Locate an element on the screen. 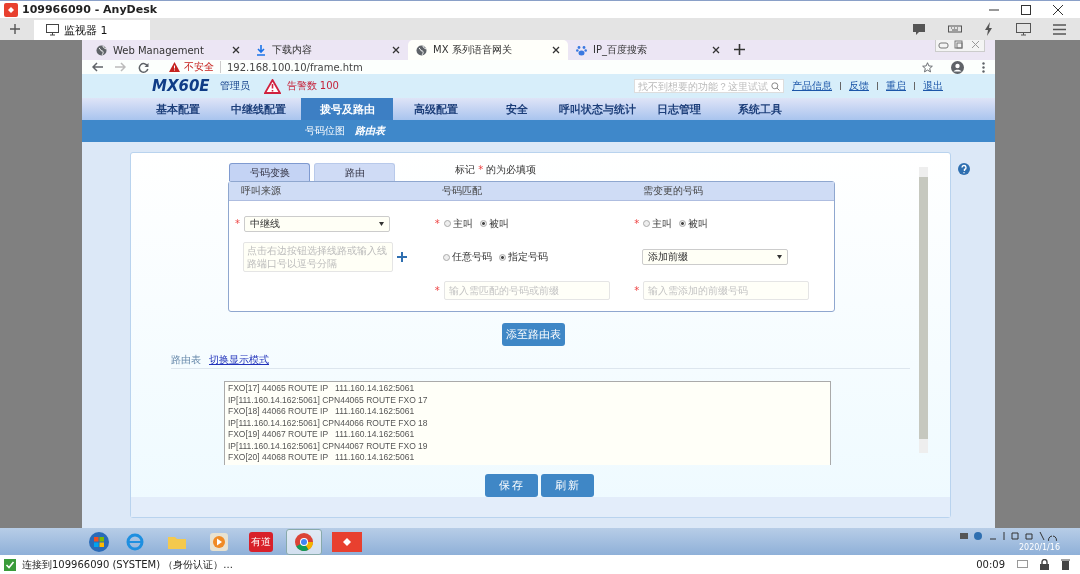 This screenshot has width=1080, height=574. route-list-field is located at coordinates (527, 423).